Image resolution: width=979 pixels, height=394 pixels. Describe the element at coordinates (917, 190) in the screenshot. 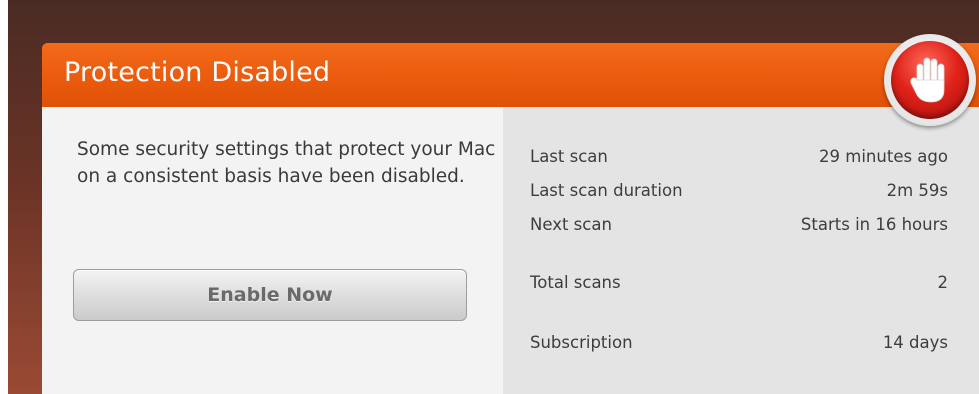

I see `stat-value: 2m 59s` at that location.